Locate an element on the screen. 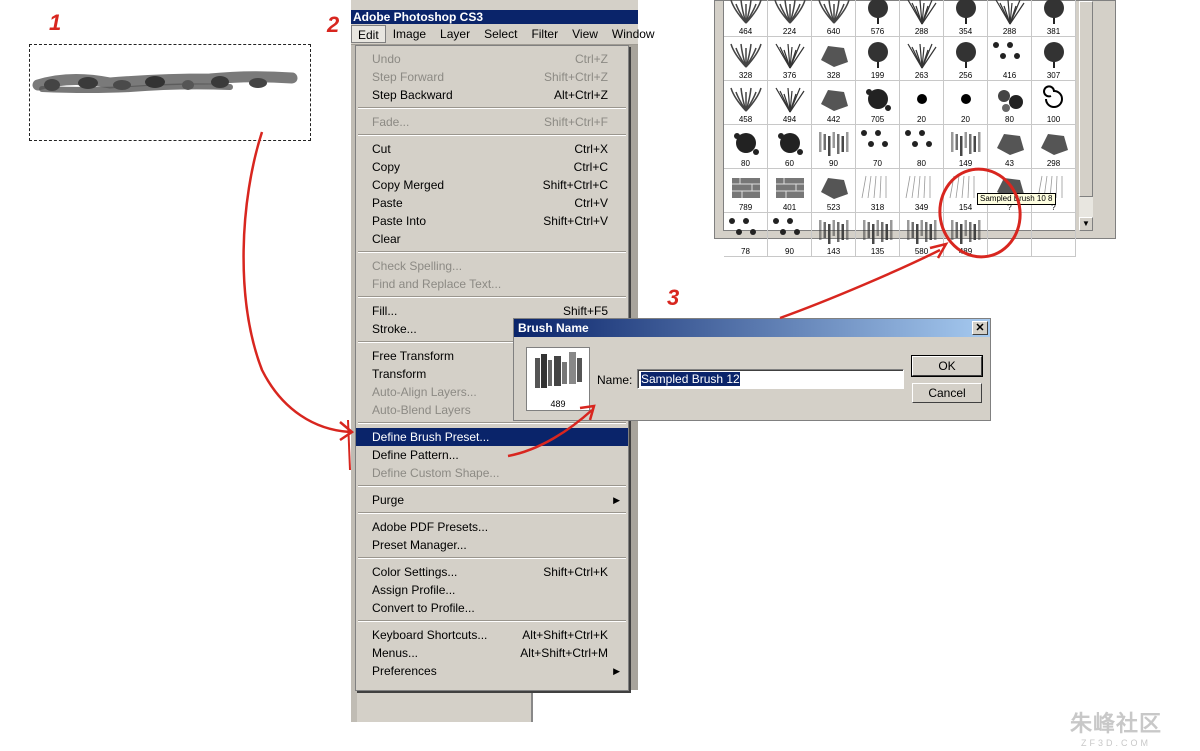  brush-preset-cell: 143 is located at coordinates (834, 235).